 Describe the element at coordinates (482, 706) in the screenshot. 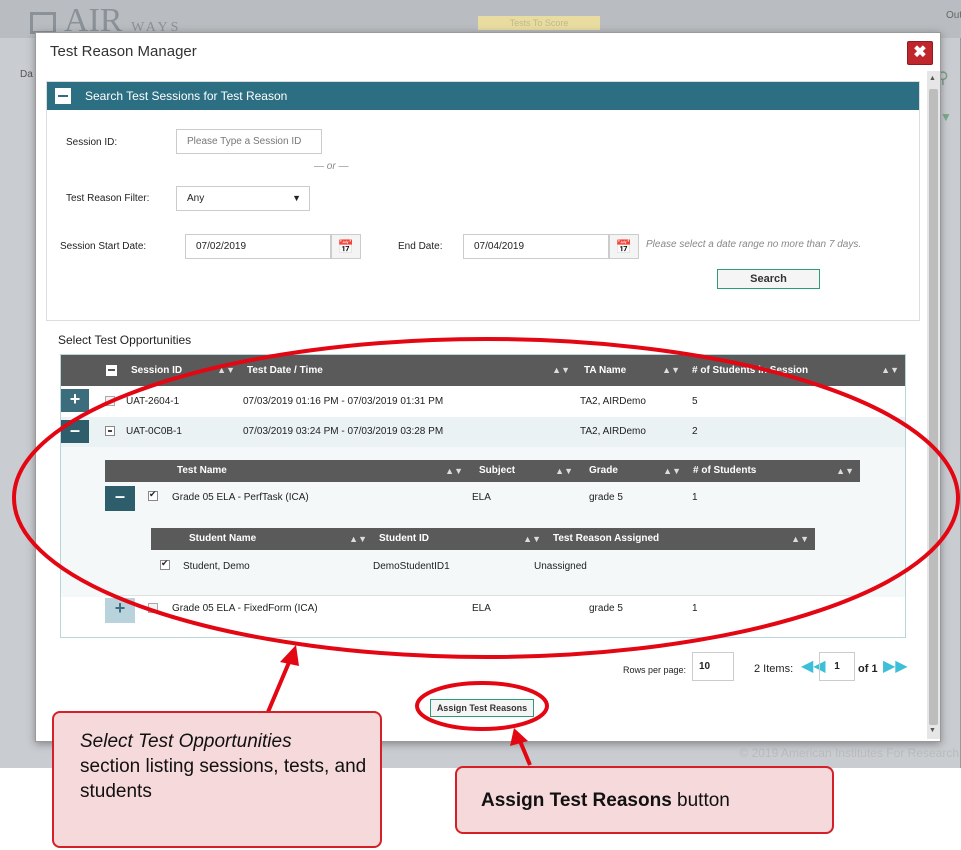

I see `assign-button-highlight-ellipse` at that location.